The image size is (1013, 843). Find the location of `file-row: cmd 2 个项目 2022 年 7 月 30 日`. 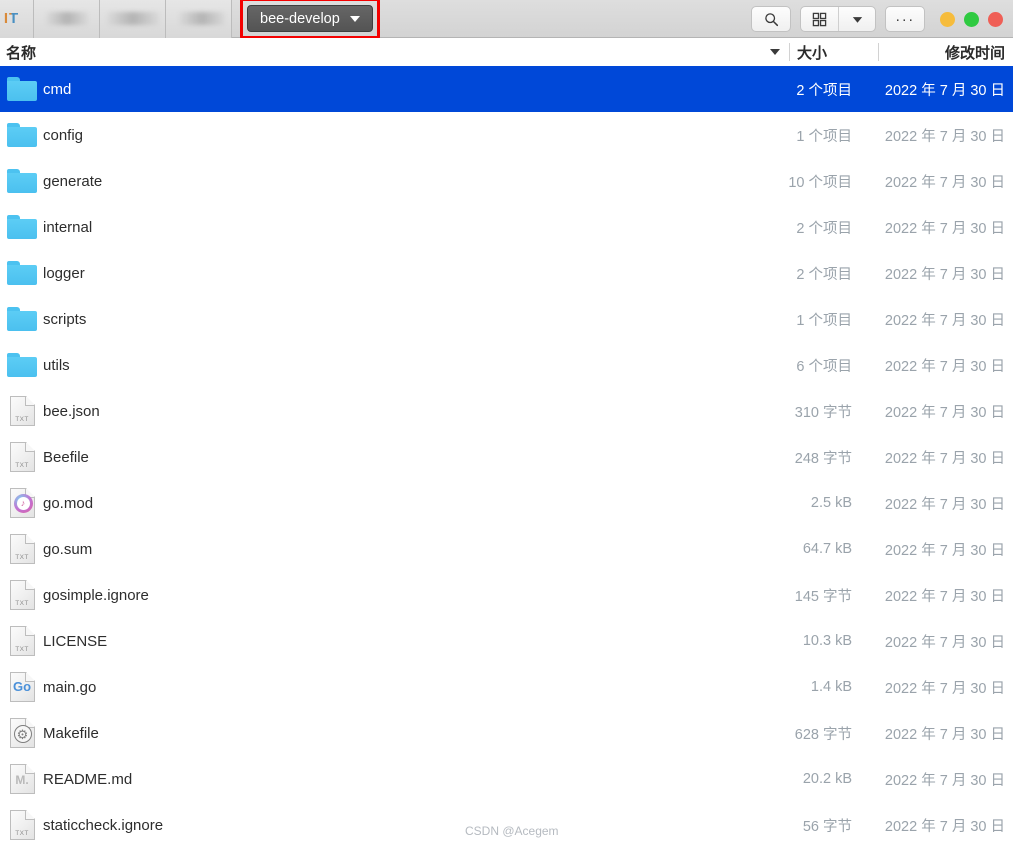

file-row: cmd 2 个项目 2022 年 7 月 30 日 is located at coordinates (506, 89).